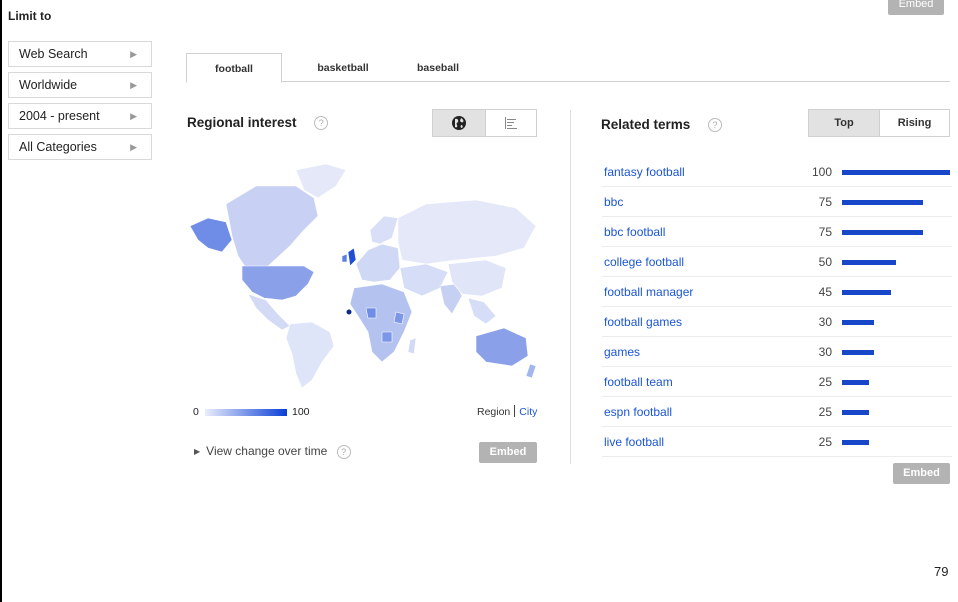  I want to click on related-term-link: live football, so click(634, 442).